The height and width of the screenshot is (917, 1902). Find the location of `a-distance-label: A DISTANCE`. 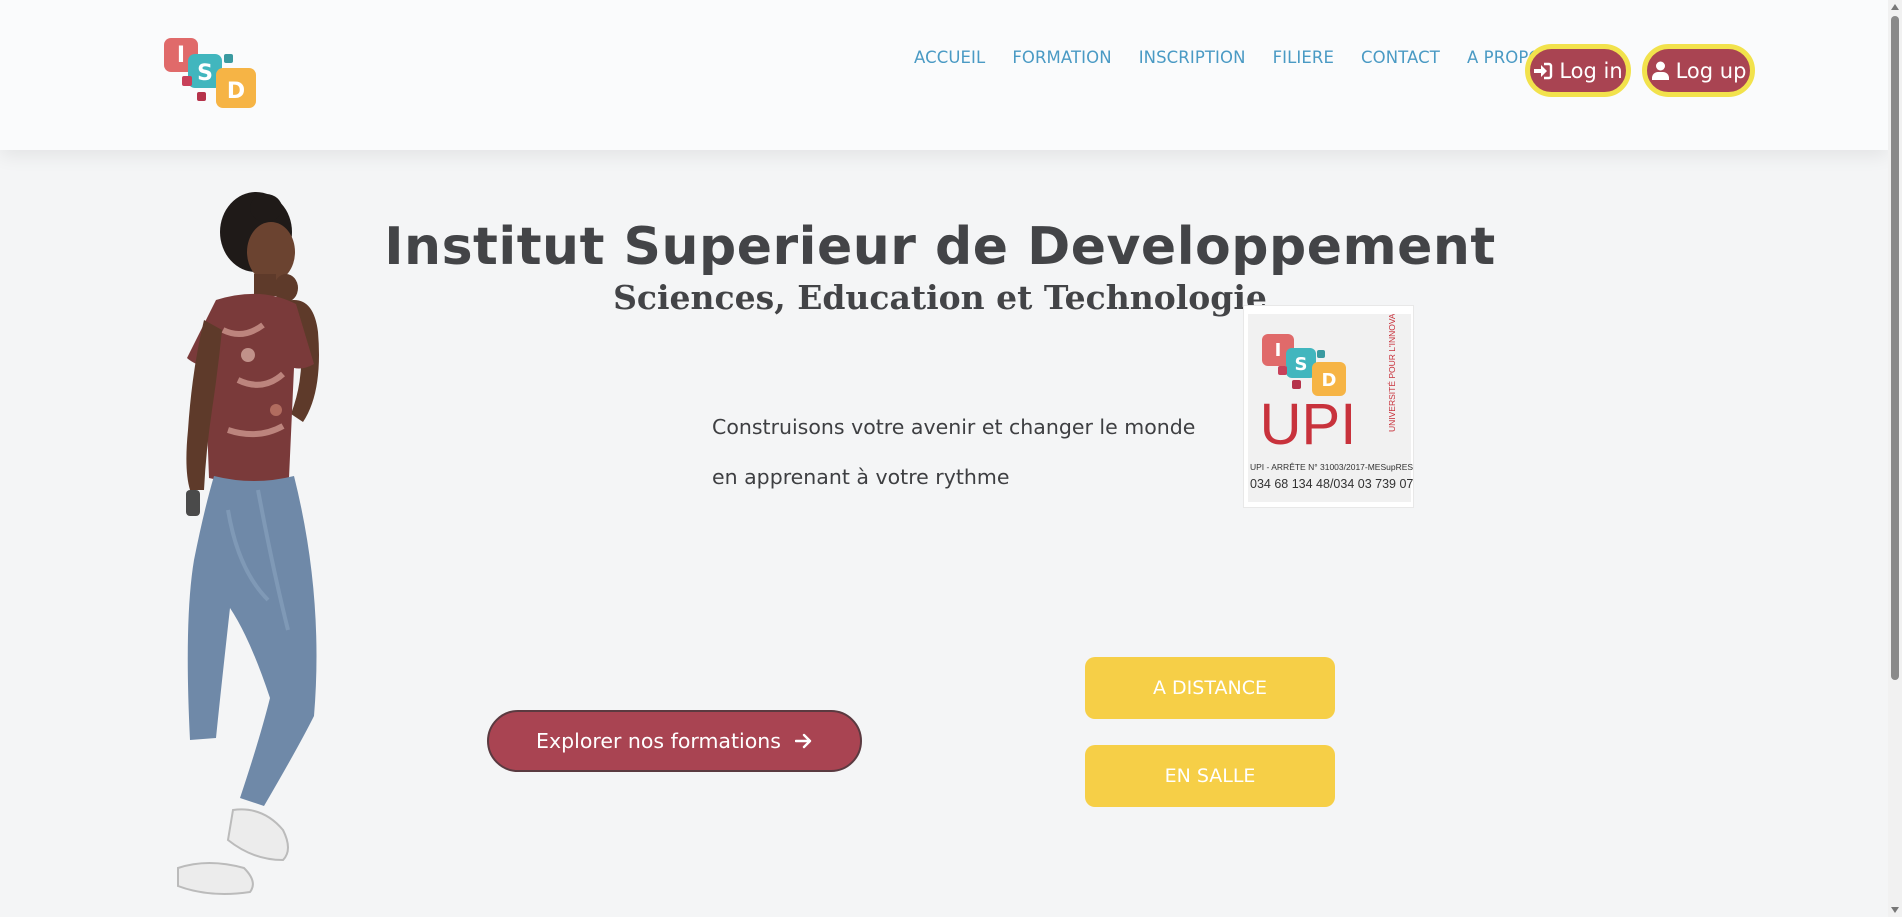

a-distance-label: A DISTANCE is located at coordinates (1210, 688).